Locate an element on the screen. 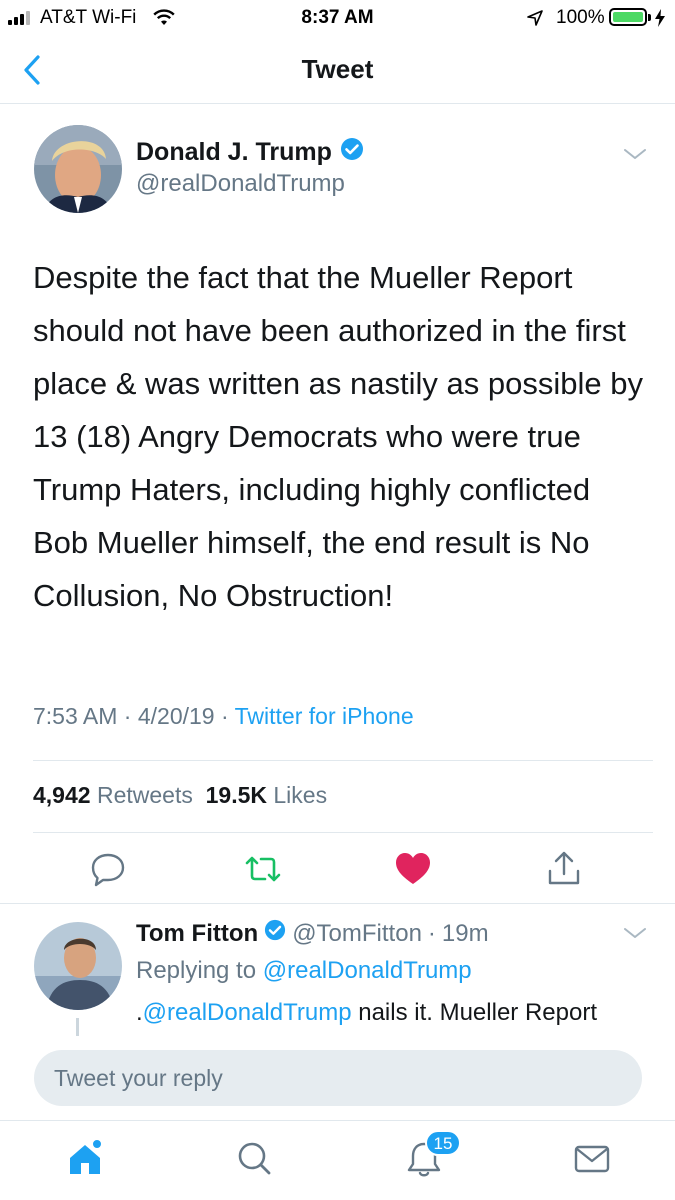 The width and height of the screenshot is (675, 1200). reply-age: 19m is located at coordinates (465, 933).